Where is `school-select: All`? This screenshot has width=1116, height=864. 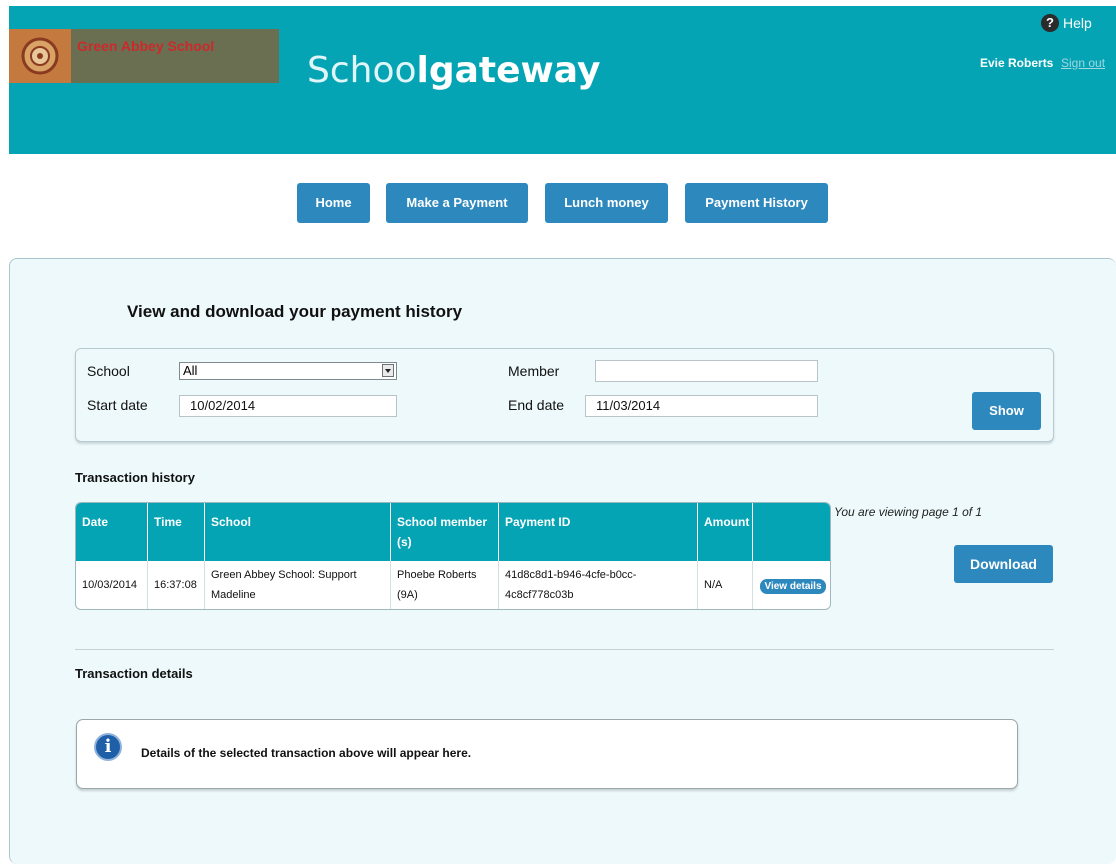 school-select: All is located at coordinates (288, 371).